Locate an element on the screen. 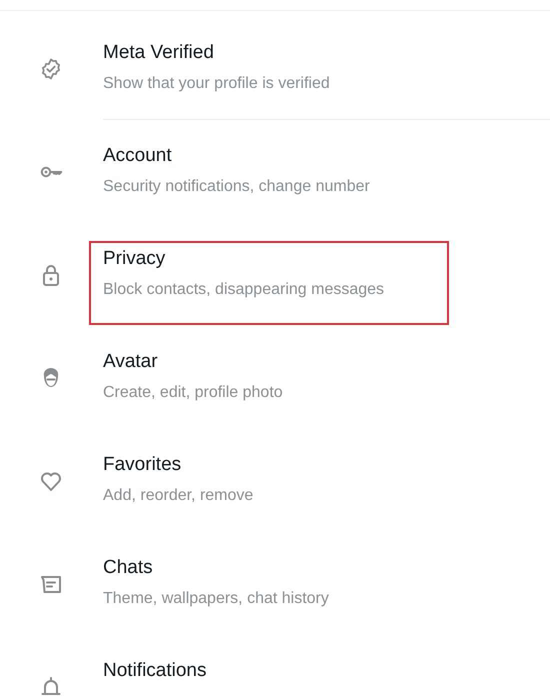  settings-item: Account Security notifications, change number is located at coordinates (275, 171).